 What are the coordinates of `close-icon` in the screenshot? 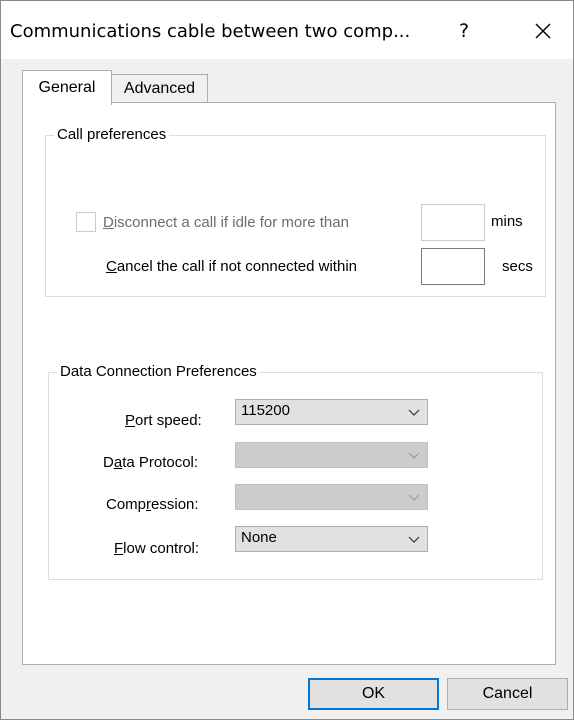 It's located at (543, 31).